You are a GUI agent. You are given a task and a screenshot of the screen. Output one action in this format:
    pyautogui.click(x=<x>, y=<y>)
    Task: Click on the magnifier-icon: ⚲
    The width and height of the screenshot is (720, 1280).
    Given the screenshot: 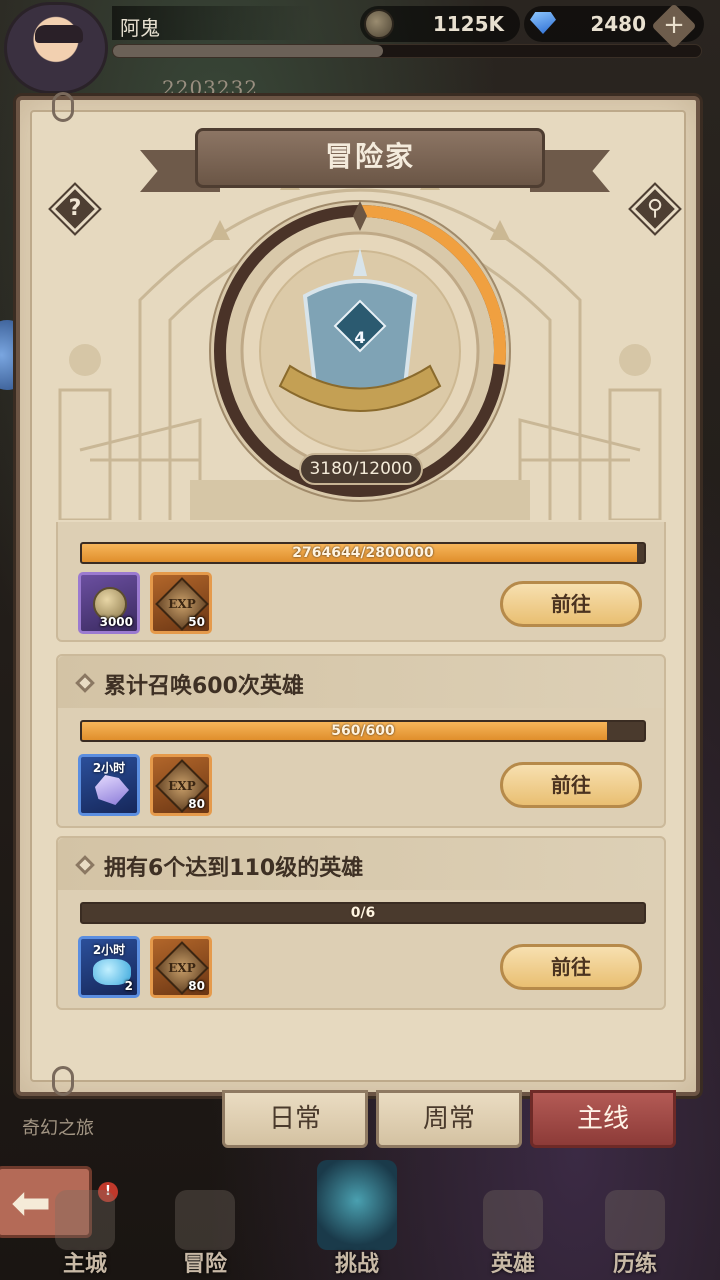 What is the action you would take?
    pyautogui.click(x=655, y=208)
    